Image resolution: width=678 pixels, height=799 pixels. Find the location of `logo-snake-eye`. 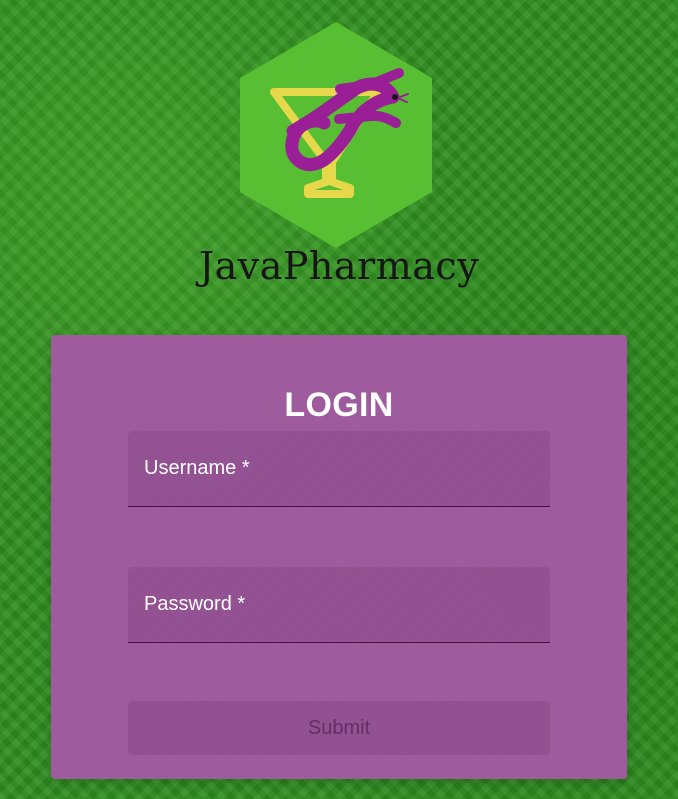

logo-snake-eye is located at coordinates (395, 97).